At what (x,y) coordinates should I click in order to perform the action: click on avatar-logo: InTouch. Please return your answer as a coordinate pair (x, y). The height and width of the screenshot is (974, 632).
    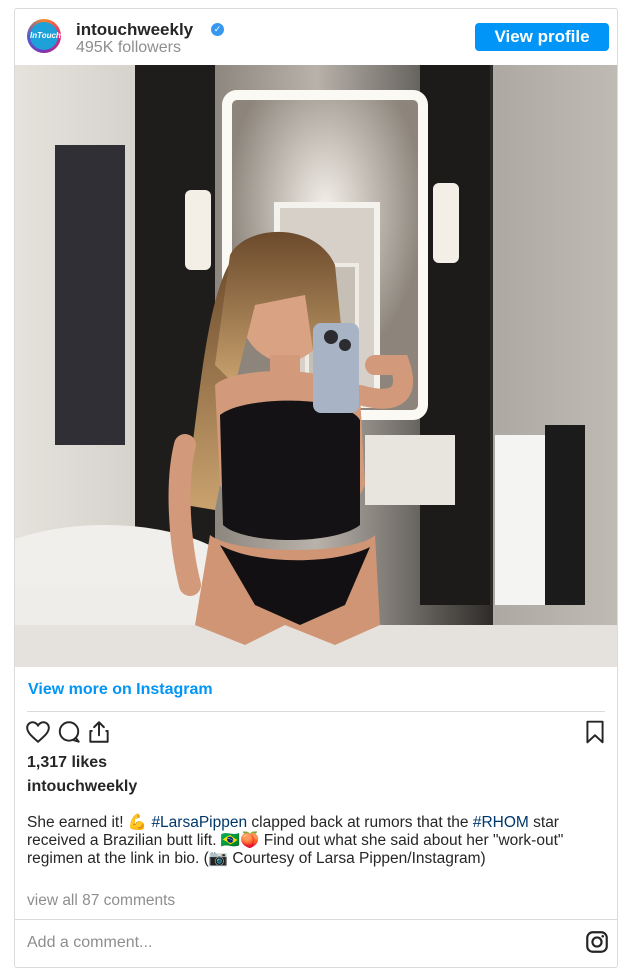
    Looking at the image, I should click on (45, 36).